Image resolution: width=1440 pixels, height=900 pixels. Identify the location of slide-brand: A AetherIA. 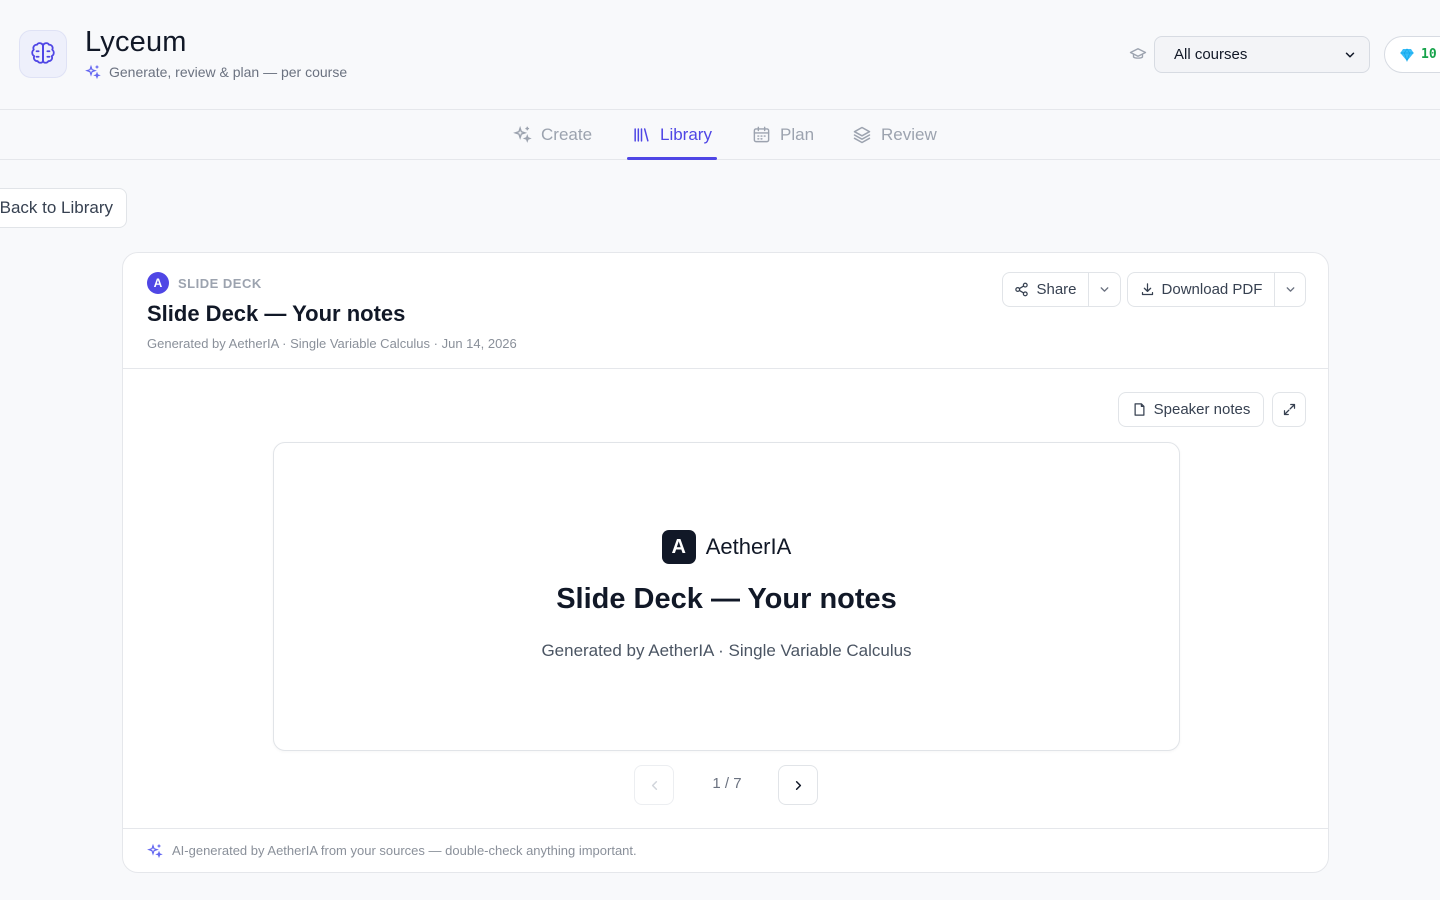
(726, 547).